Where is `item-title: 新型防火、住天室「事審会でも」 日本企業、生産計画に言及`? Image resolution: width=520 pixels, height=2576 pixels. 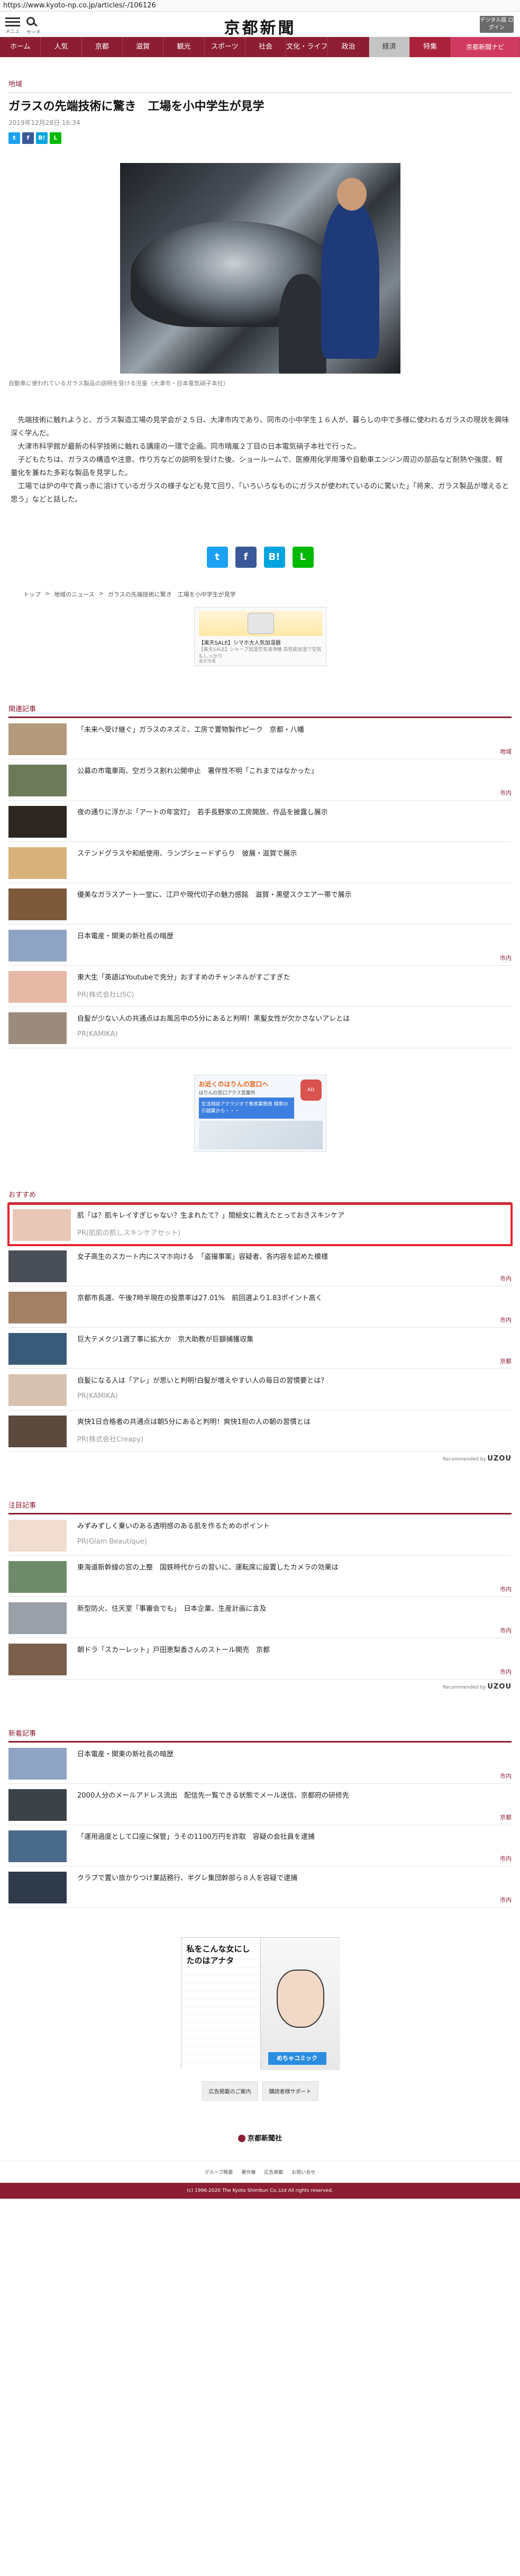 item-title: 新型防火、住天室「事審会でも」 日本企業、生産計画に言及 is located at coordinates (172, 1608).